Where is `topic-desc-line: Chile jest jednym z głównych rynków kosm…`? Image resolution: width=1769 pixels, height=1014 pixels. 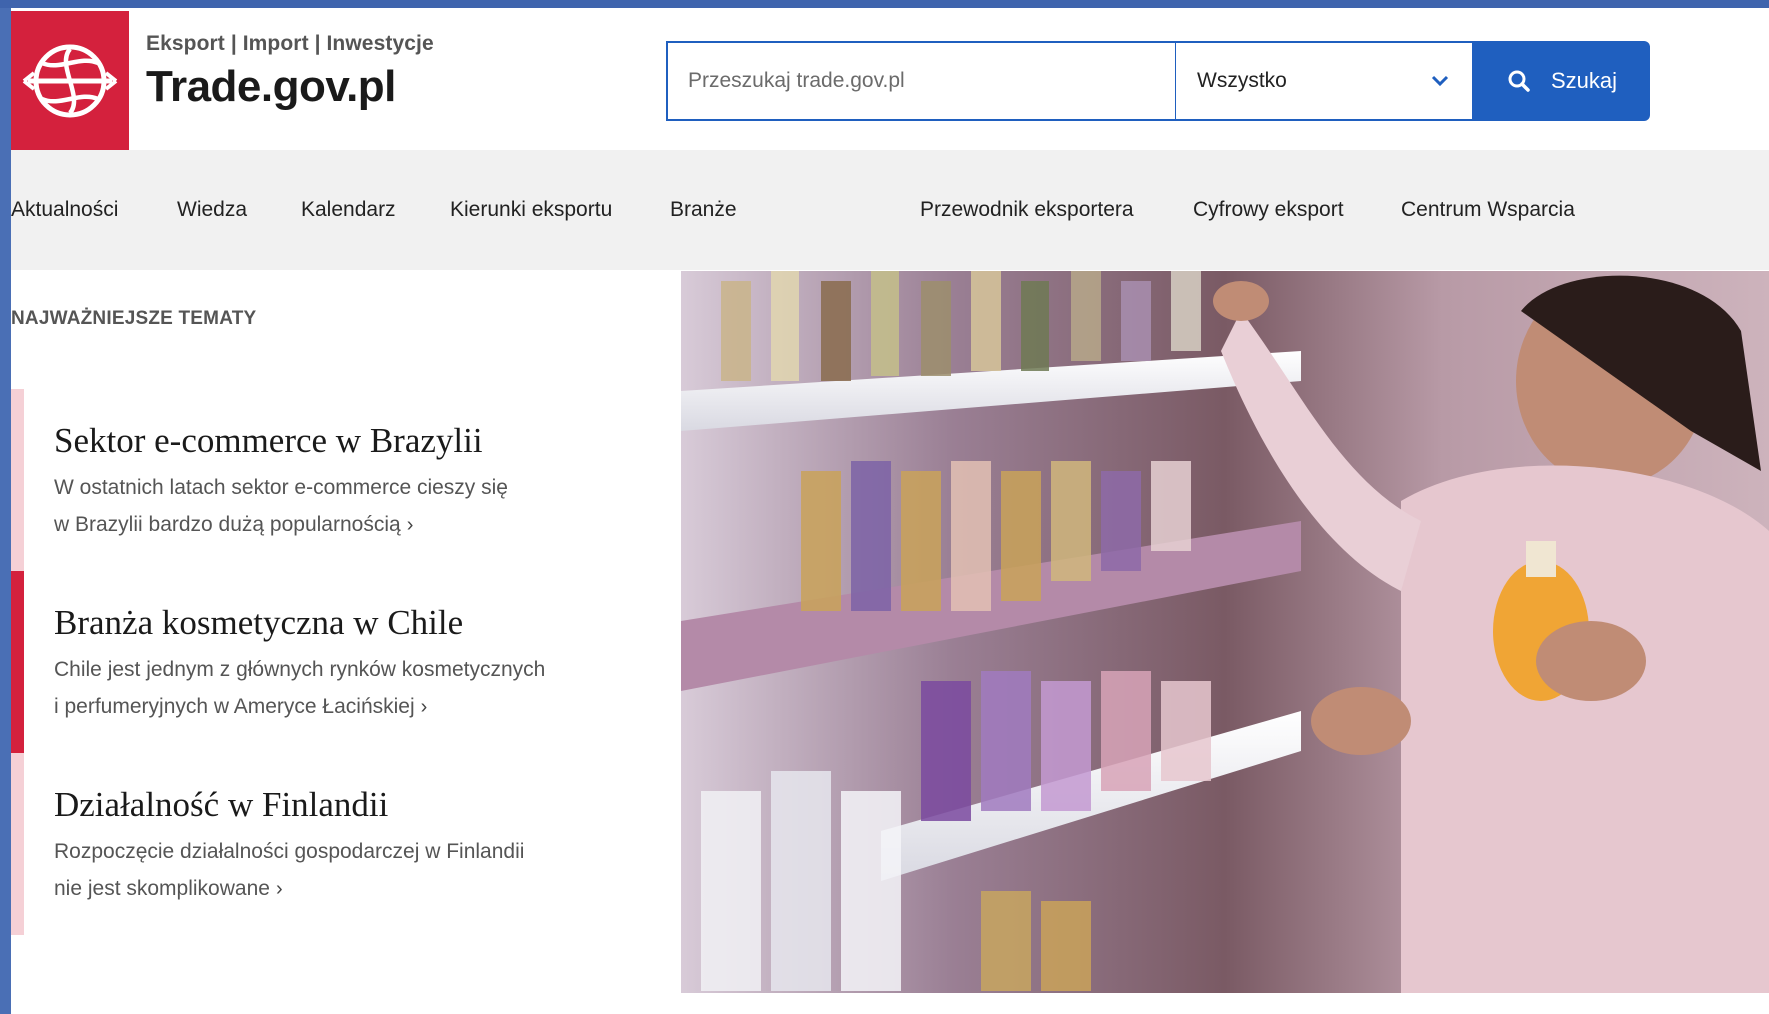 topic-desc-line: Chile jest jednym z głównych rynków kosm… is located at coordinates (300, 669).